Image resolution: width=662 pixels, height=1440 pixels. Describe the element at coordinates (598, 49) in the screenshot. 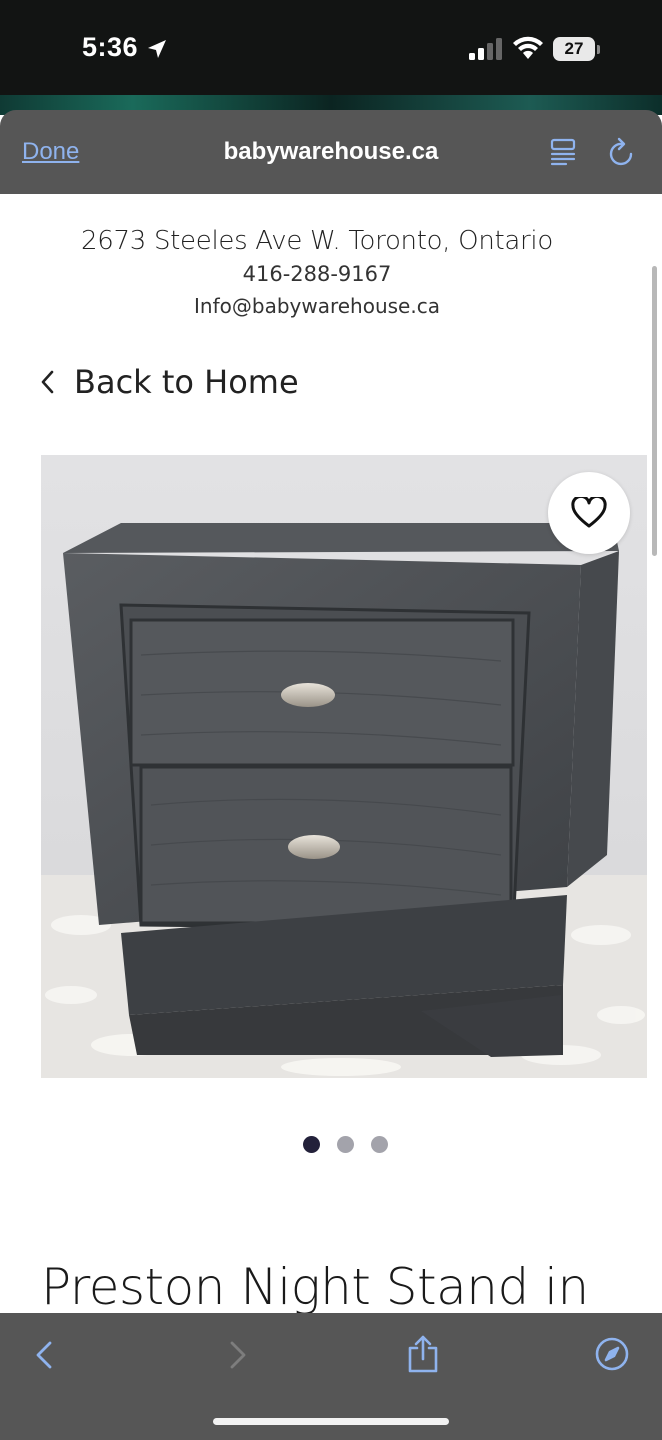

I see `battery-cap` at that location.